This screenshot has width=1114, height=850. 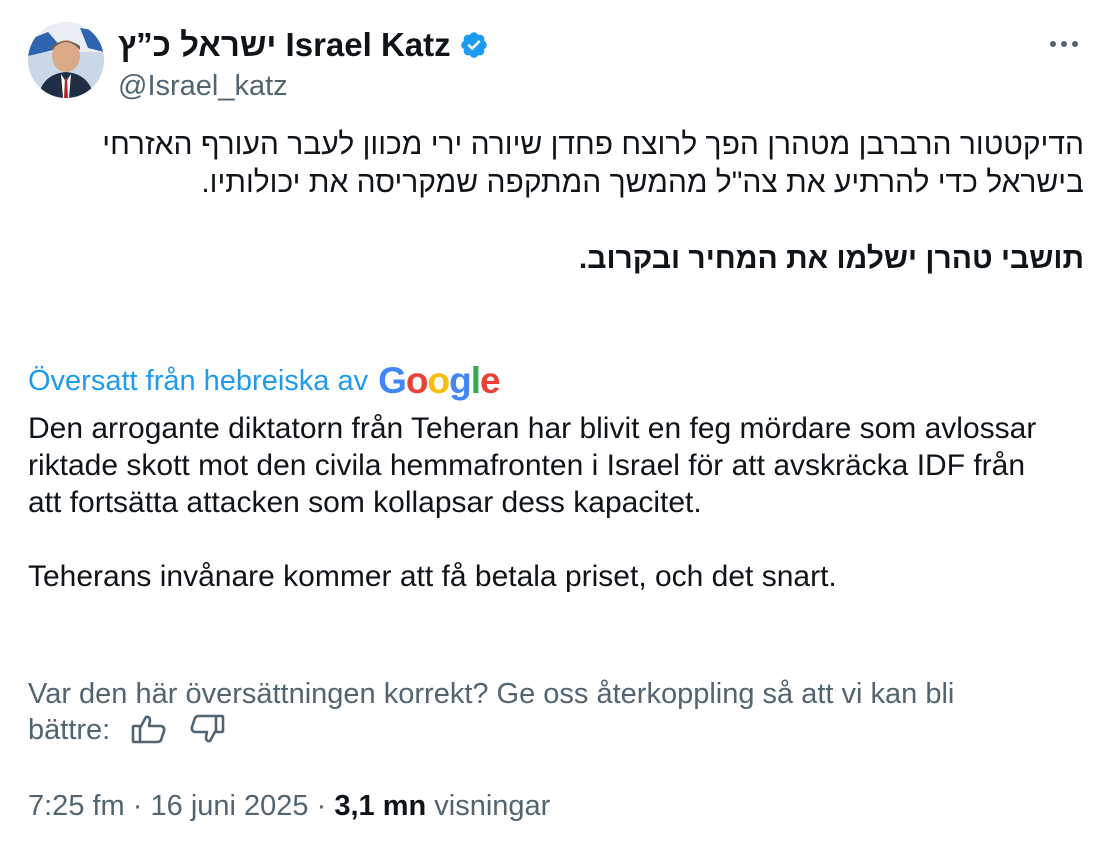 I want to click on translation-attribution: Översatt från hebreiska av Google, so click(x=264, y=381).